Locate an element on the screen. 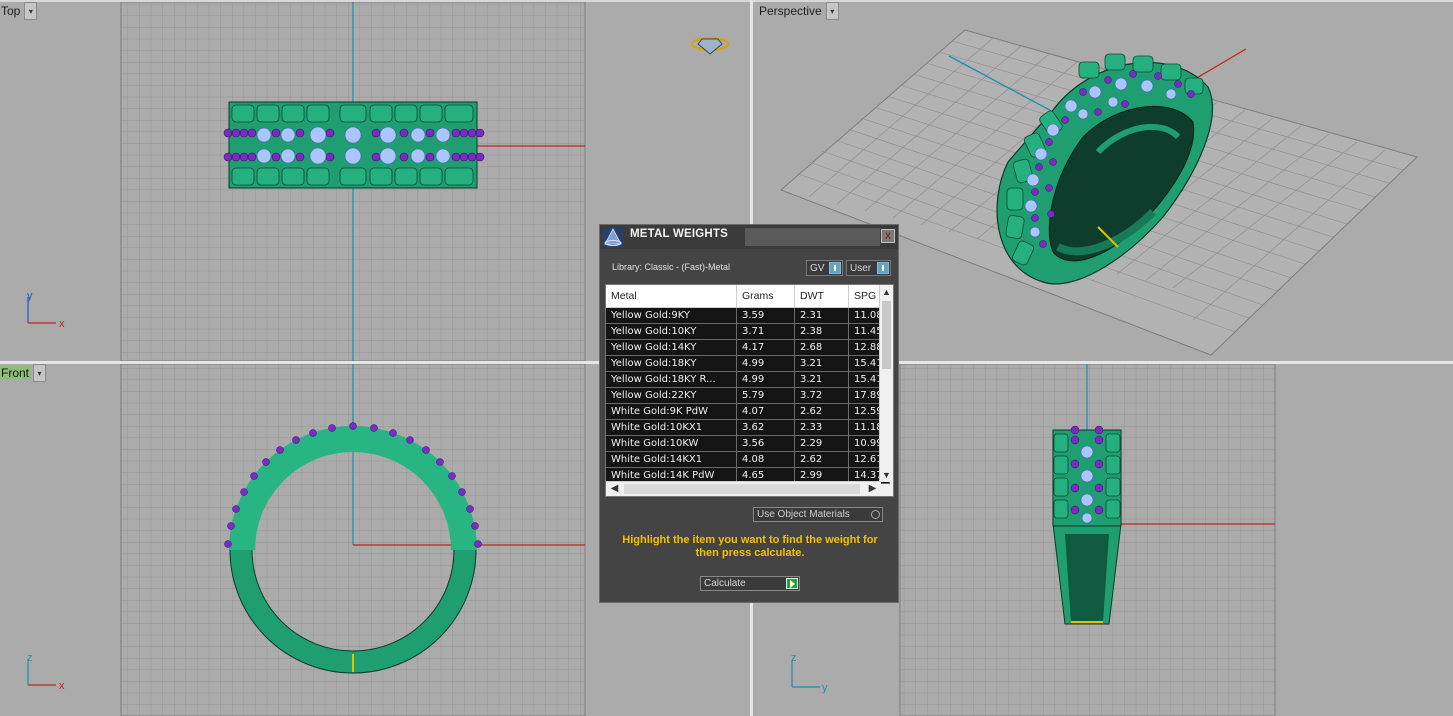  axis-triad-side is located at coordinates (805, 674).